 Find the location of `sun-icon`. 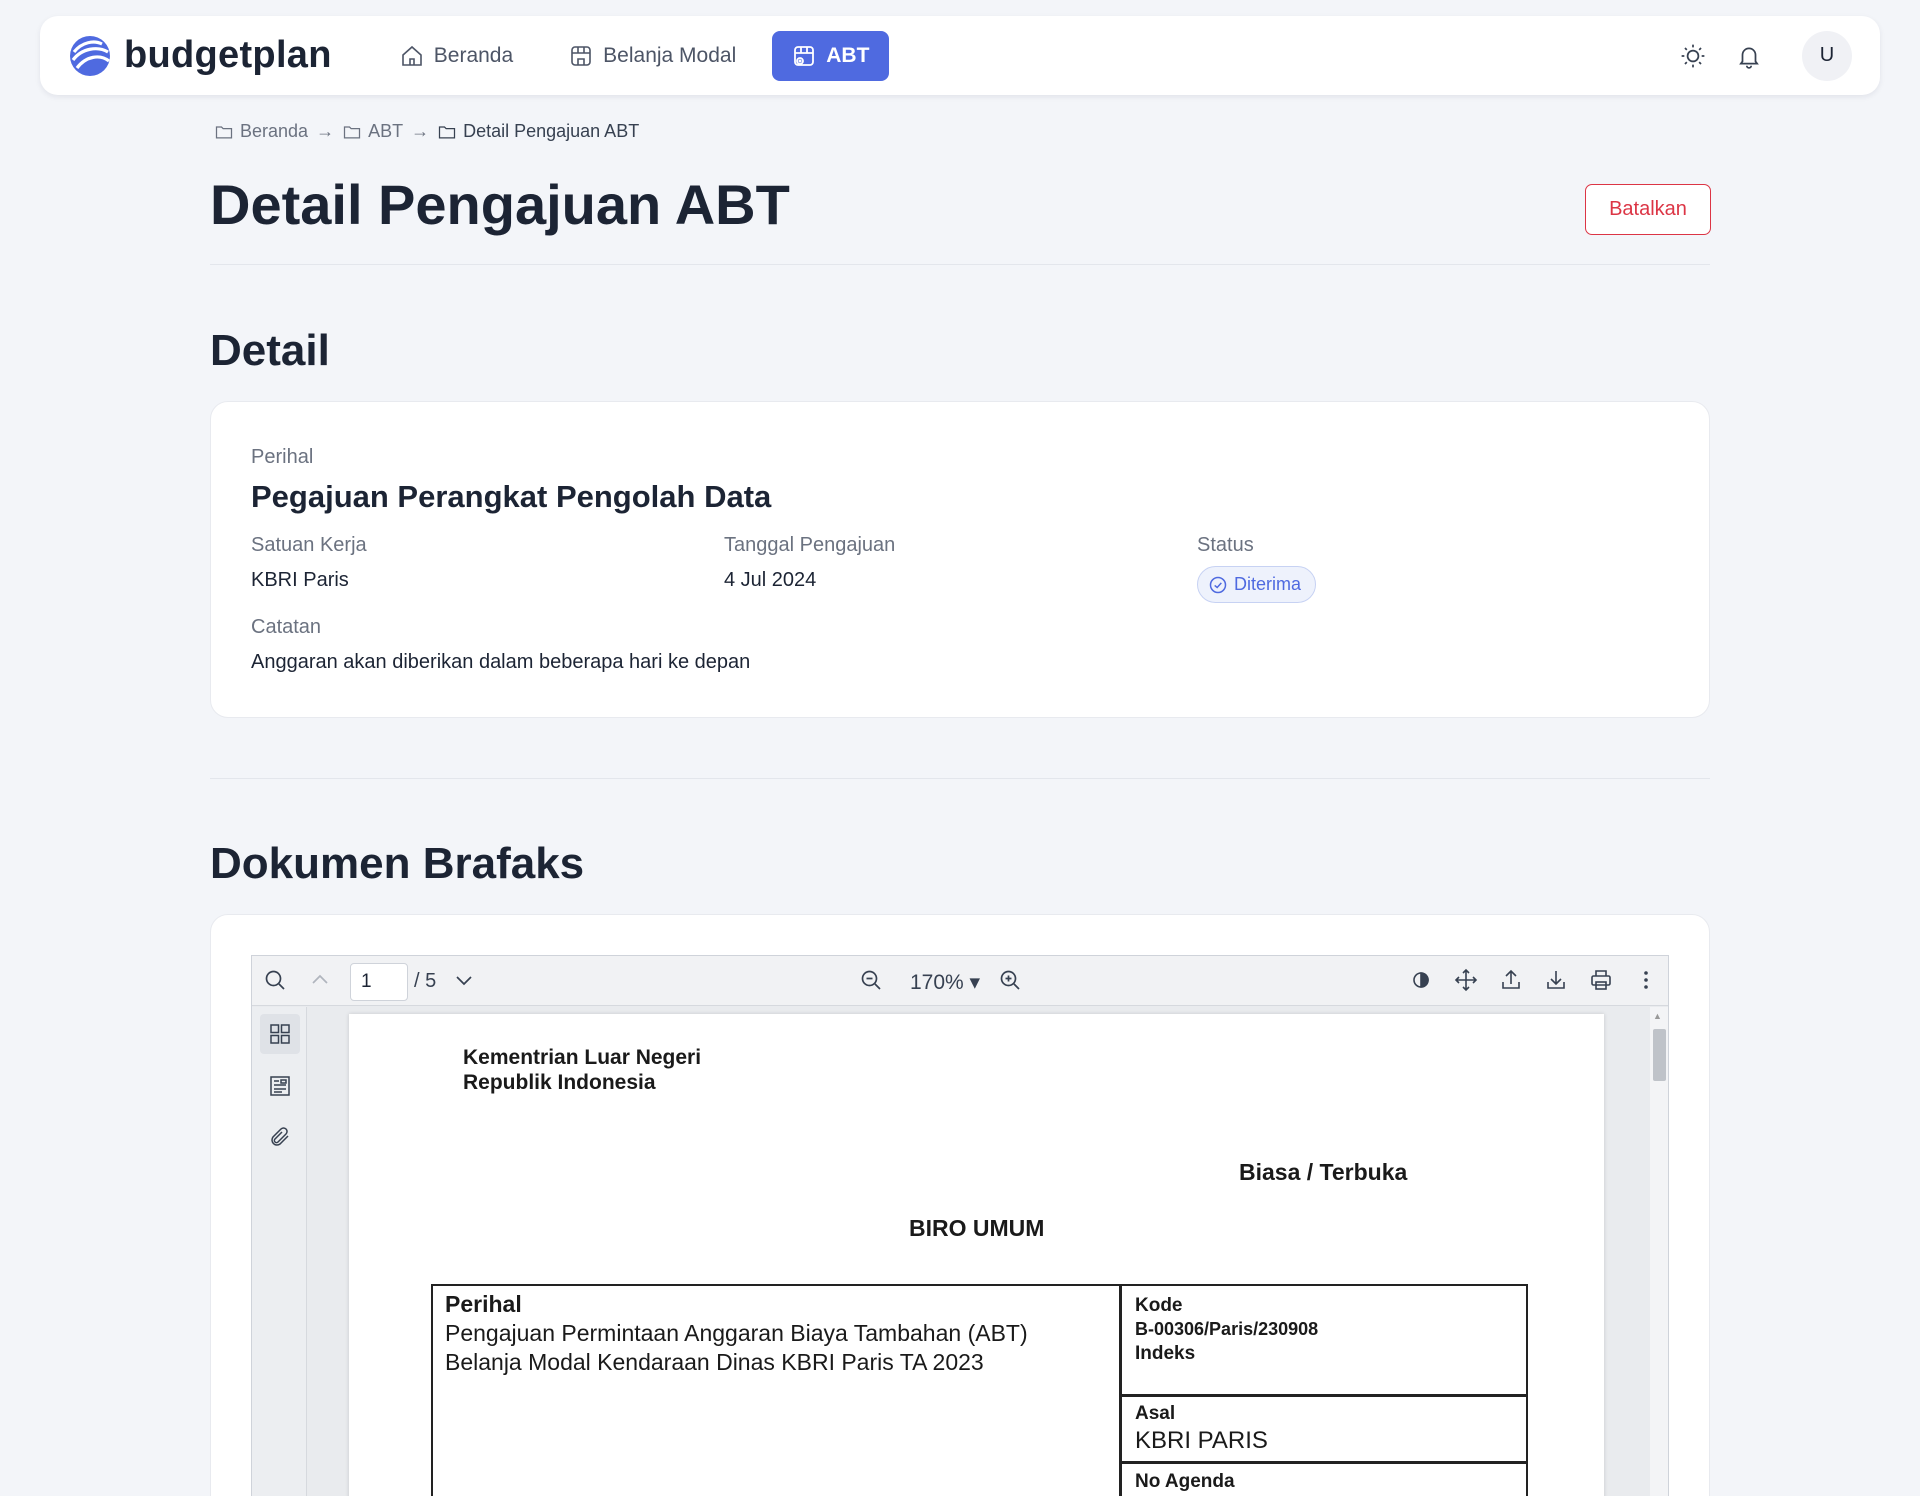

sun-icon is located at coordinates (1693, 55).